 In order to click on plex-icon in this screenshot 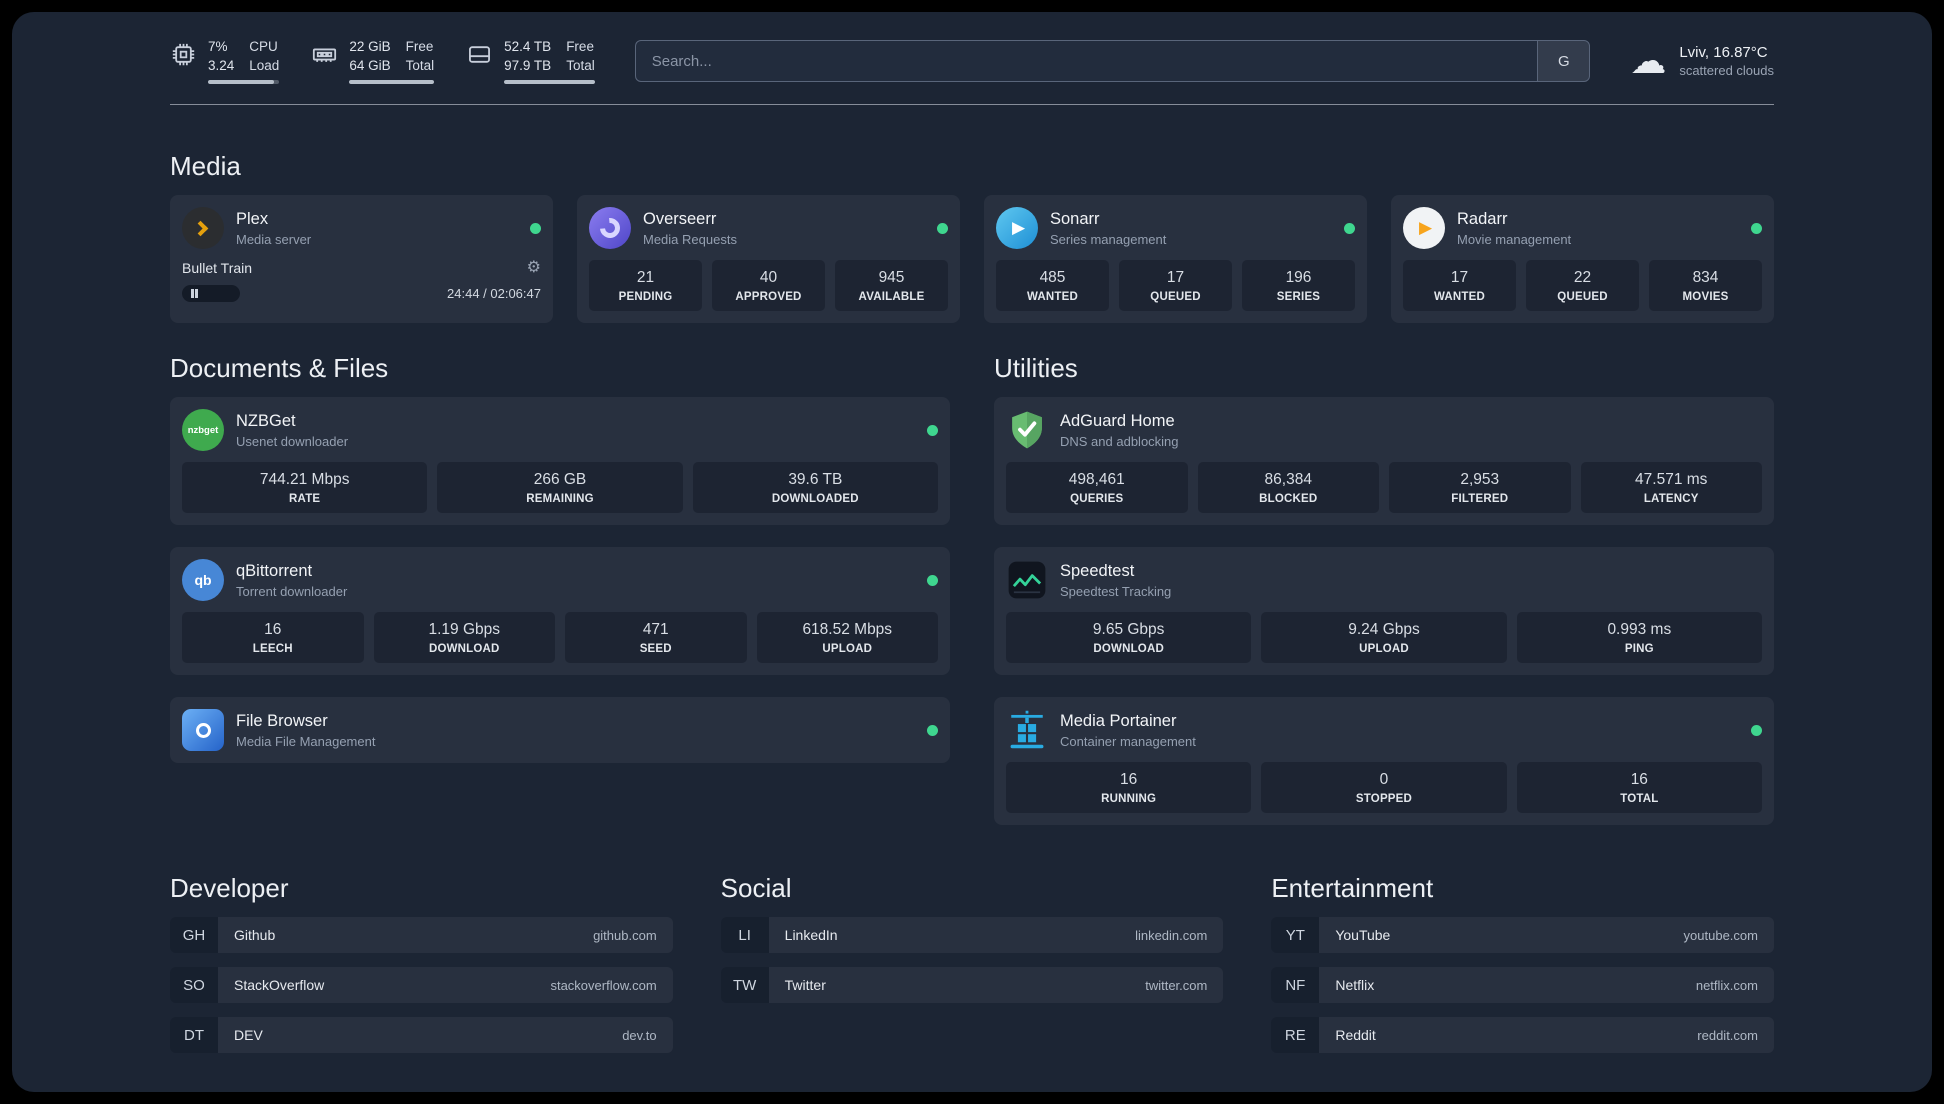, I will do `click(203, 228)`.